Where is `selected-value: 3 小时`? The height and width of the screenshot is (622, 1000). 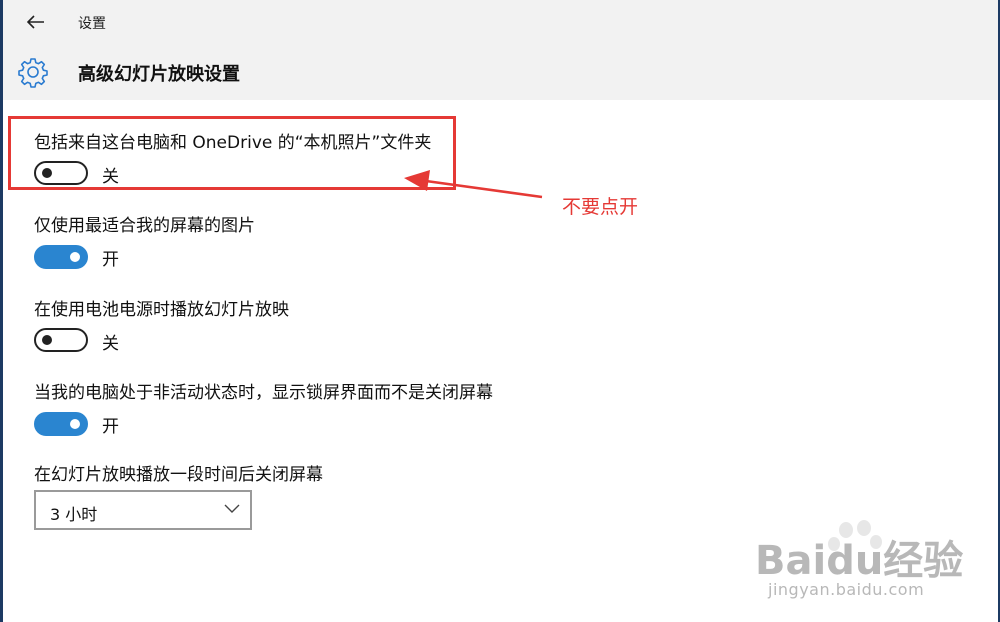 selected-value: 3 小时 is located at coordinates (74, 514).